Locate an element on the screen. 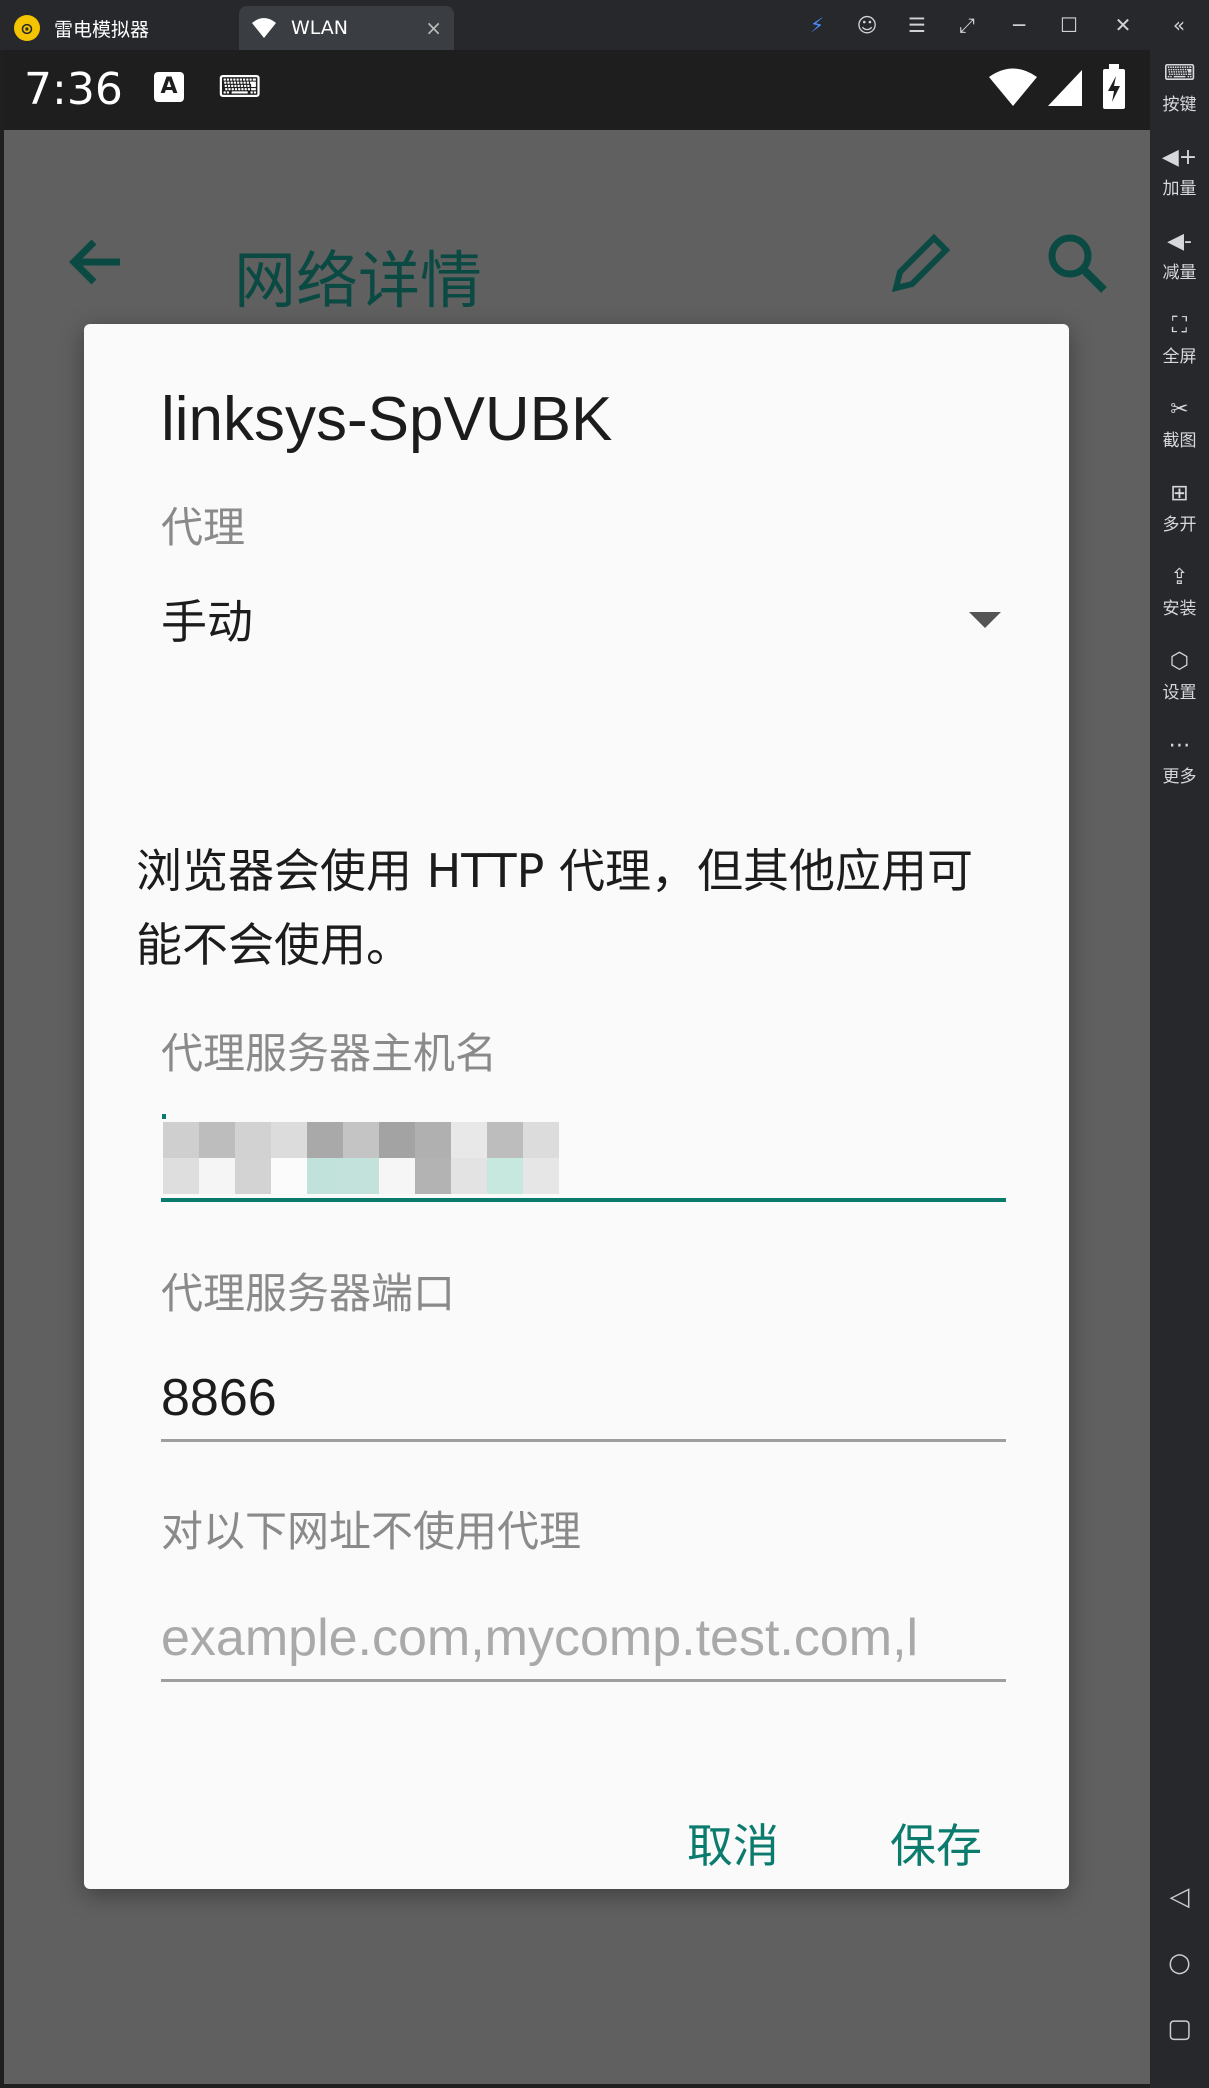  wifi-signal-icon is located at coordinates (1013, 87).